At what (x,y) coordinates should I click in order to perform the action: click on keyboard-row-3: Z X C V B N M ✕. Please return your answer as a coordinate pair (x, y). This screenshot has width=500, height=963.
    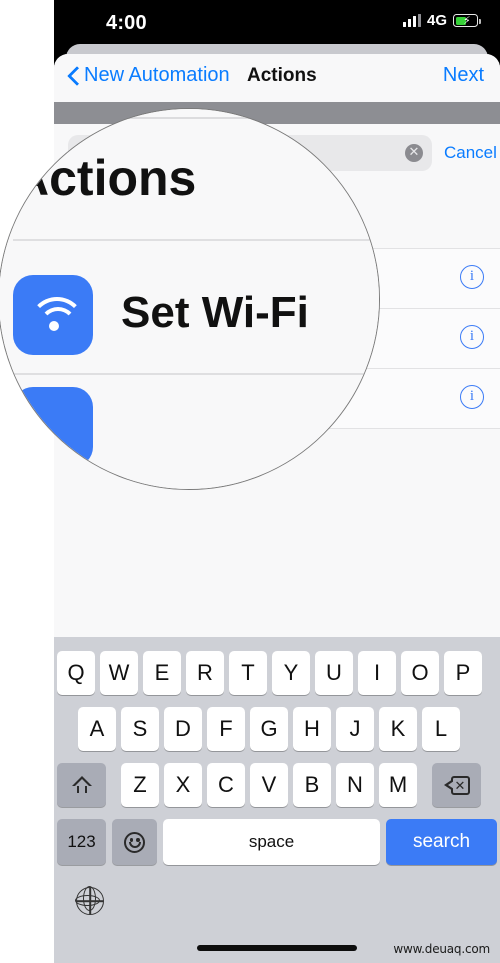
    Looking at the image, I should click on (277, 785).